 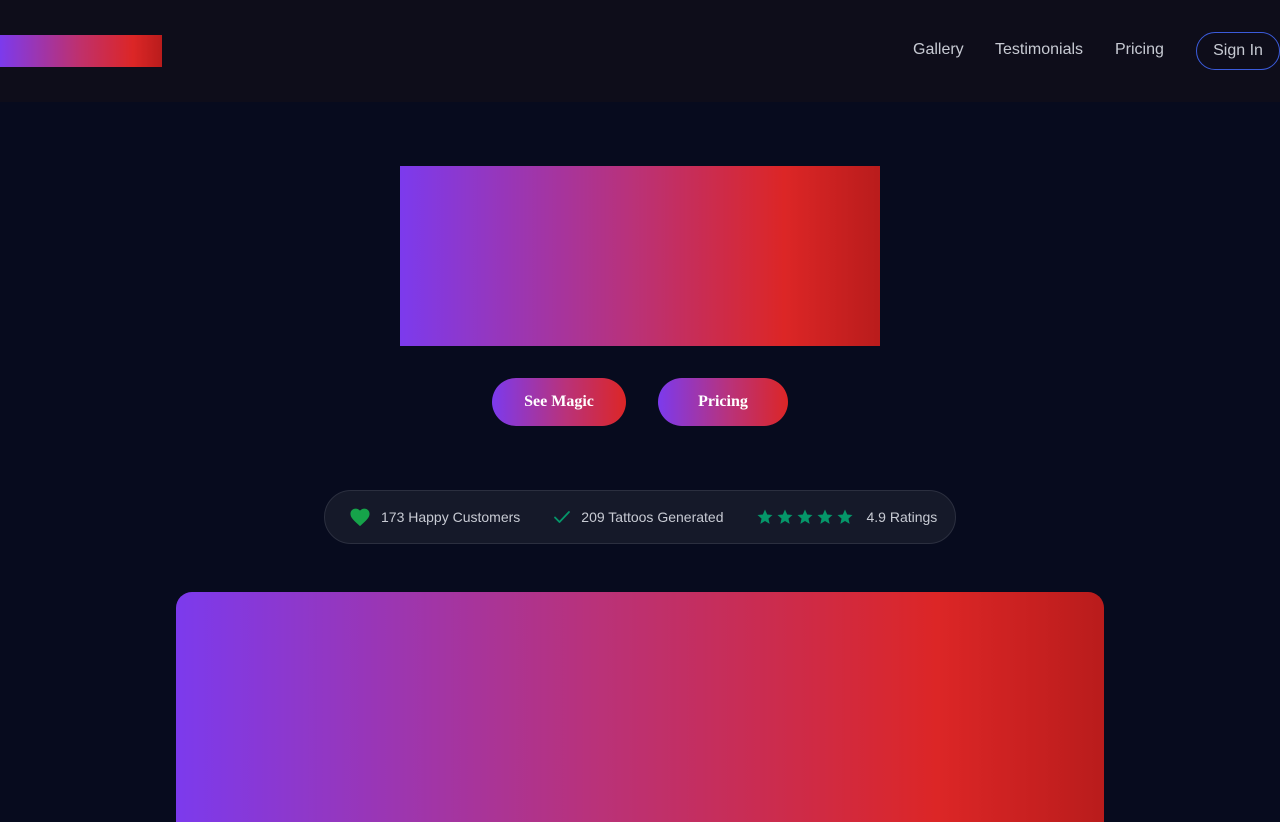 What do you see at coordinates (1139, 50) in the screenshot?
I see `nav-pricing-link: Pricing` at bounding box center [1139, 50].